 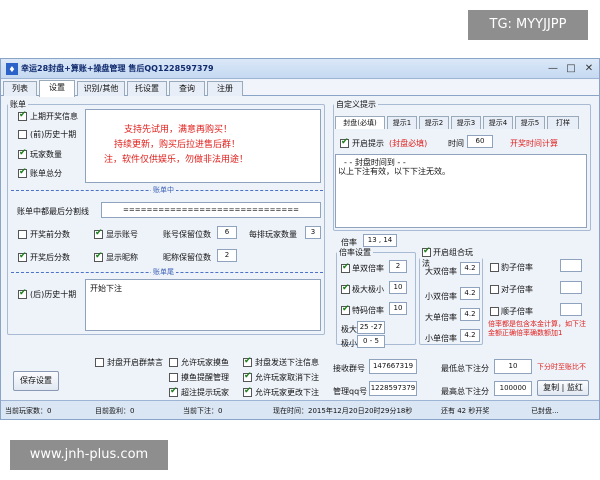 I want to click on manager-qq-input: 1228597379, so click(x=393, y=388).